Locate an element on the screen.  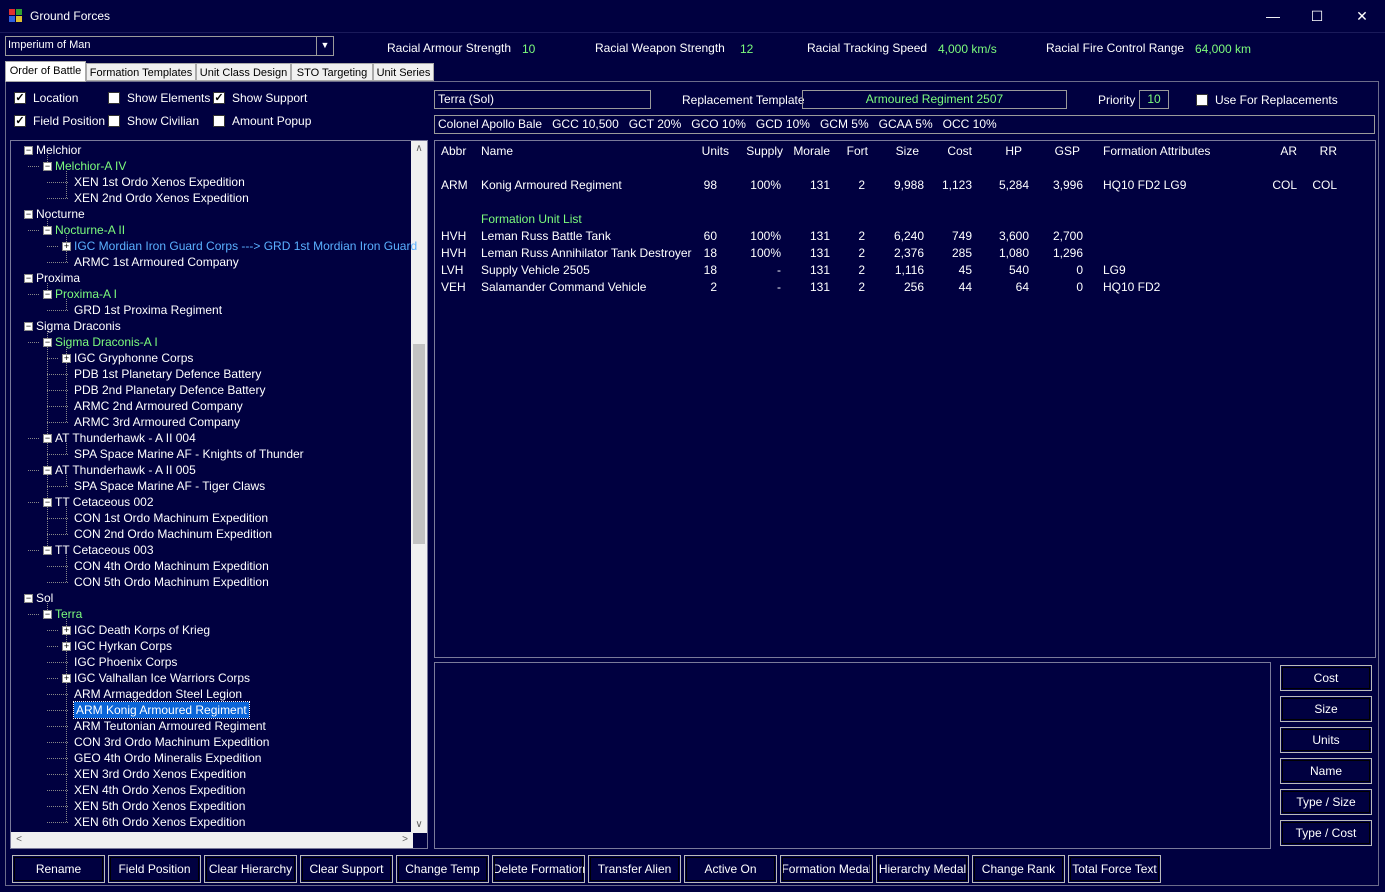
tree-node: CON 4th Ordo Machinum Expedition is located at coordinates (171, 566).